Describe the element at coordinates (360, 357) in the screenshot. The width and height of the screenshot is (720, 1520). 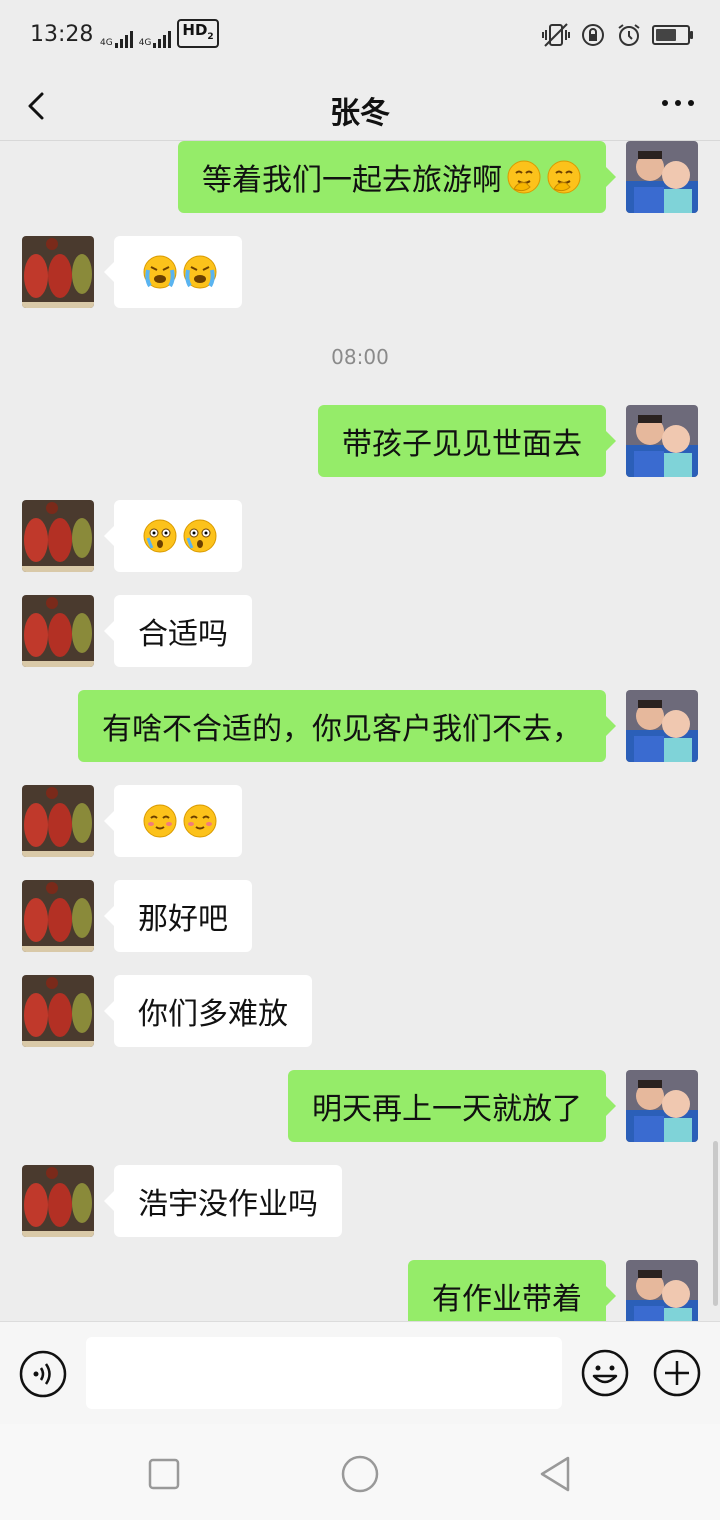
I see `timestamp: 08:00` at that location.